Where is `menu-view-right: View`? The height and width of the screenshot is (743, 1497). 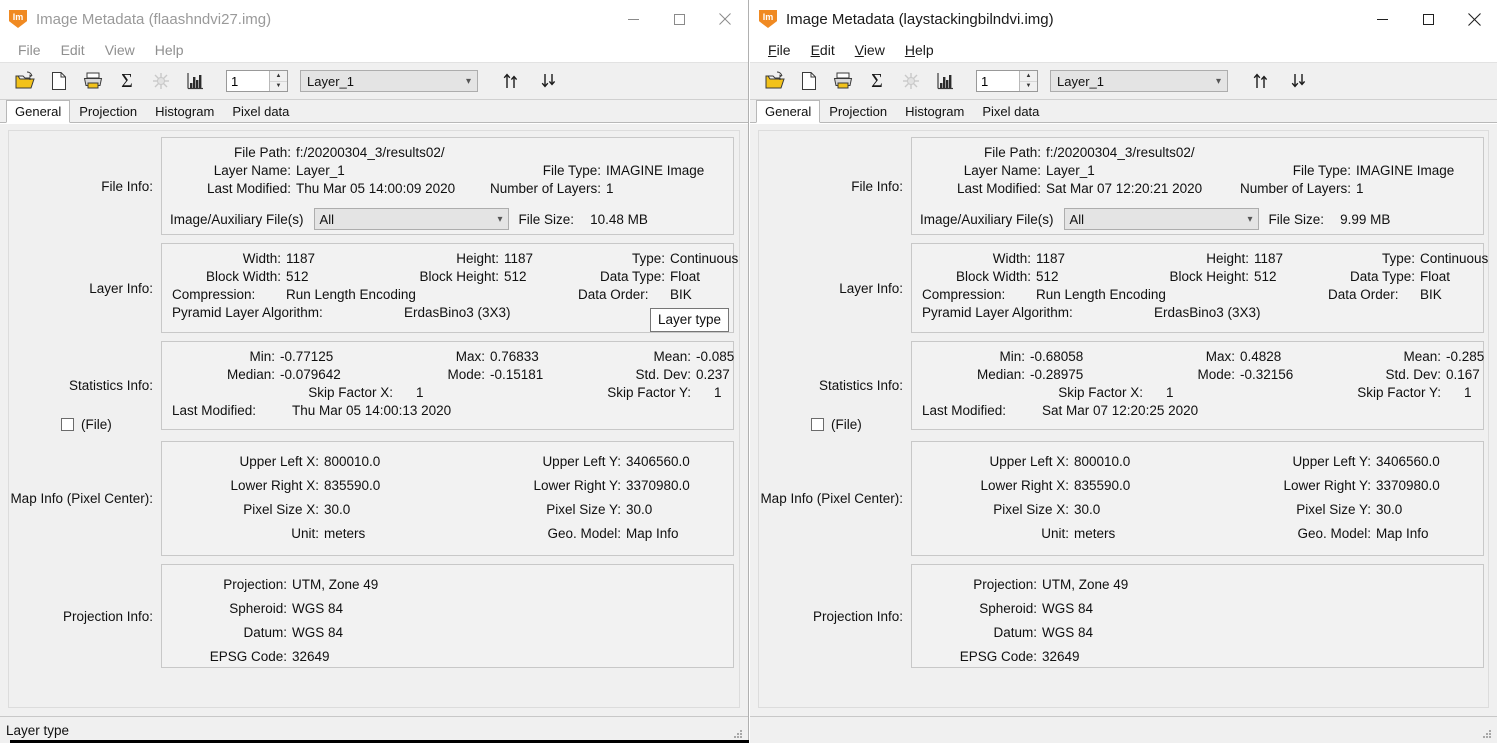
menu-view-right: View is located at coordinates (870, 50).